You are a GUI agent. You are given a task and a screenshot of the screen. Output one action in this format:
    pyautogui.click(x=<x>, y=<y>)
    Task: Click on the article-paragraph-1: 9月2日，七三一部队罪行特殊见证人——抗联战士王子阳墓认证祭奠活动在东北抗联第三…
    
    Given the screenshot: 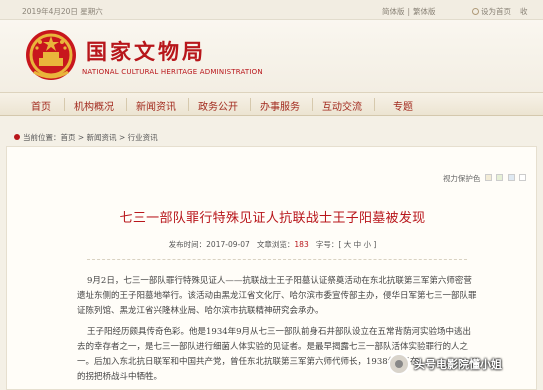 What is the action you would take?
    pyautogui.click(x=282, y=296)
    